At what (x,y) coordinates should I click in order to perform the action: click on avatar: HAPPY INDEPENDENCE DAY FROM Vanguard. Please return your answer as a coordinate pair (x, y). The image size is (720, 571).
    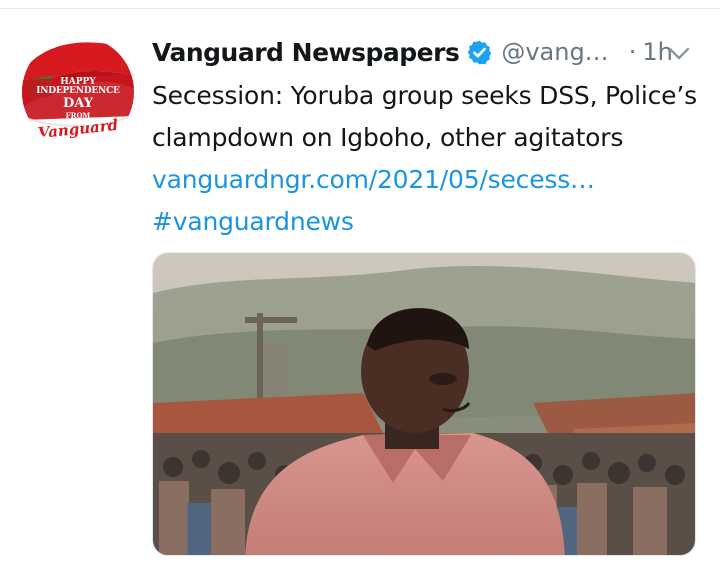
    Looking at the image, I should click on (78, 92).